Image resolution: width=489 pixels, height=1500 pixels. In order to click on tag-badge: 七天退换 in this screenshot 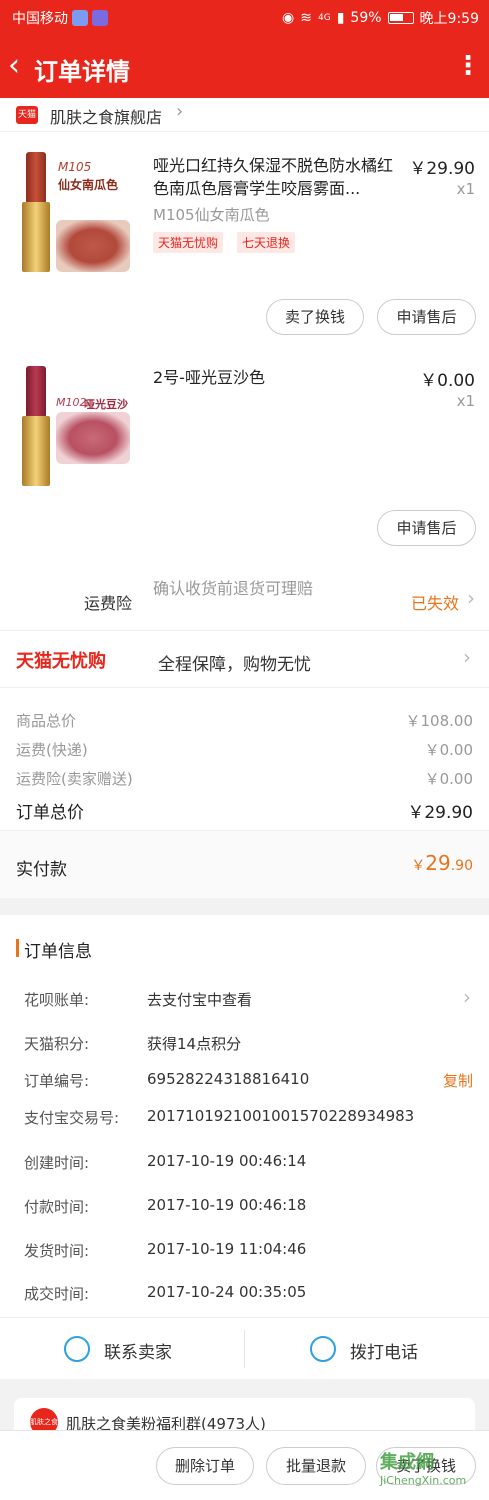, I will do `click(266, 242)`.